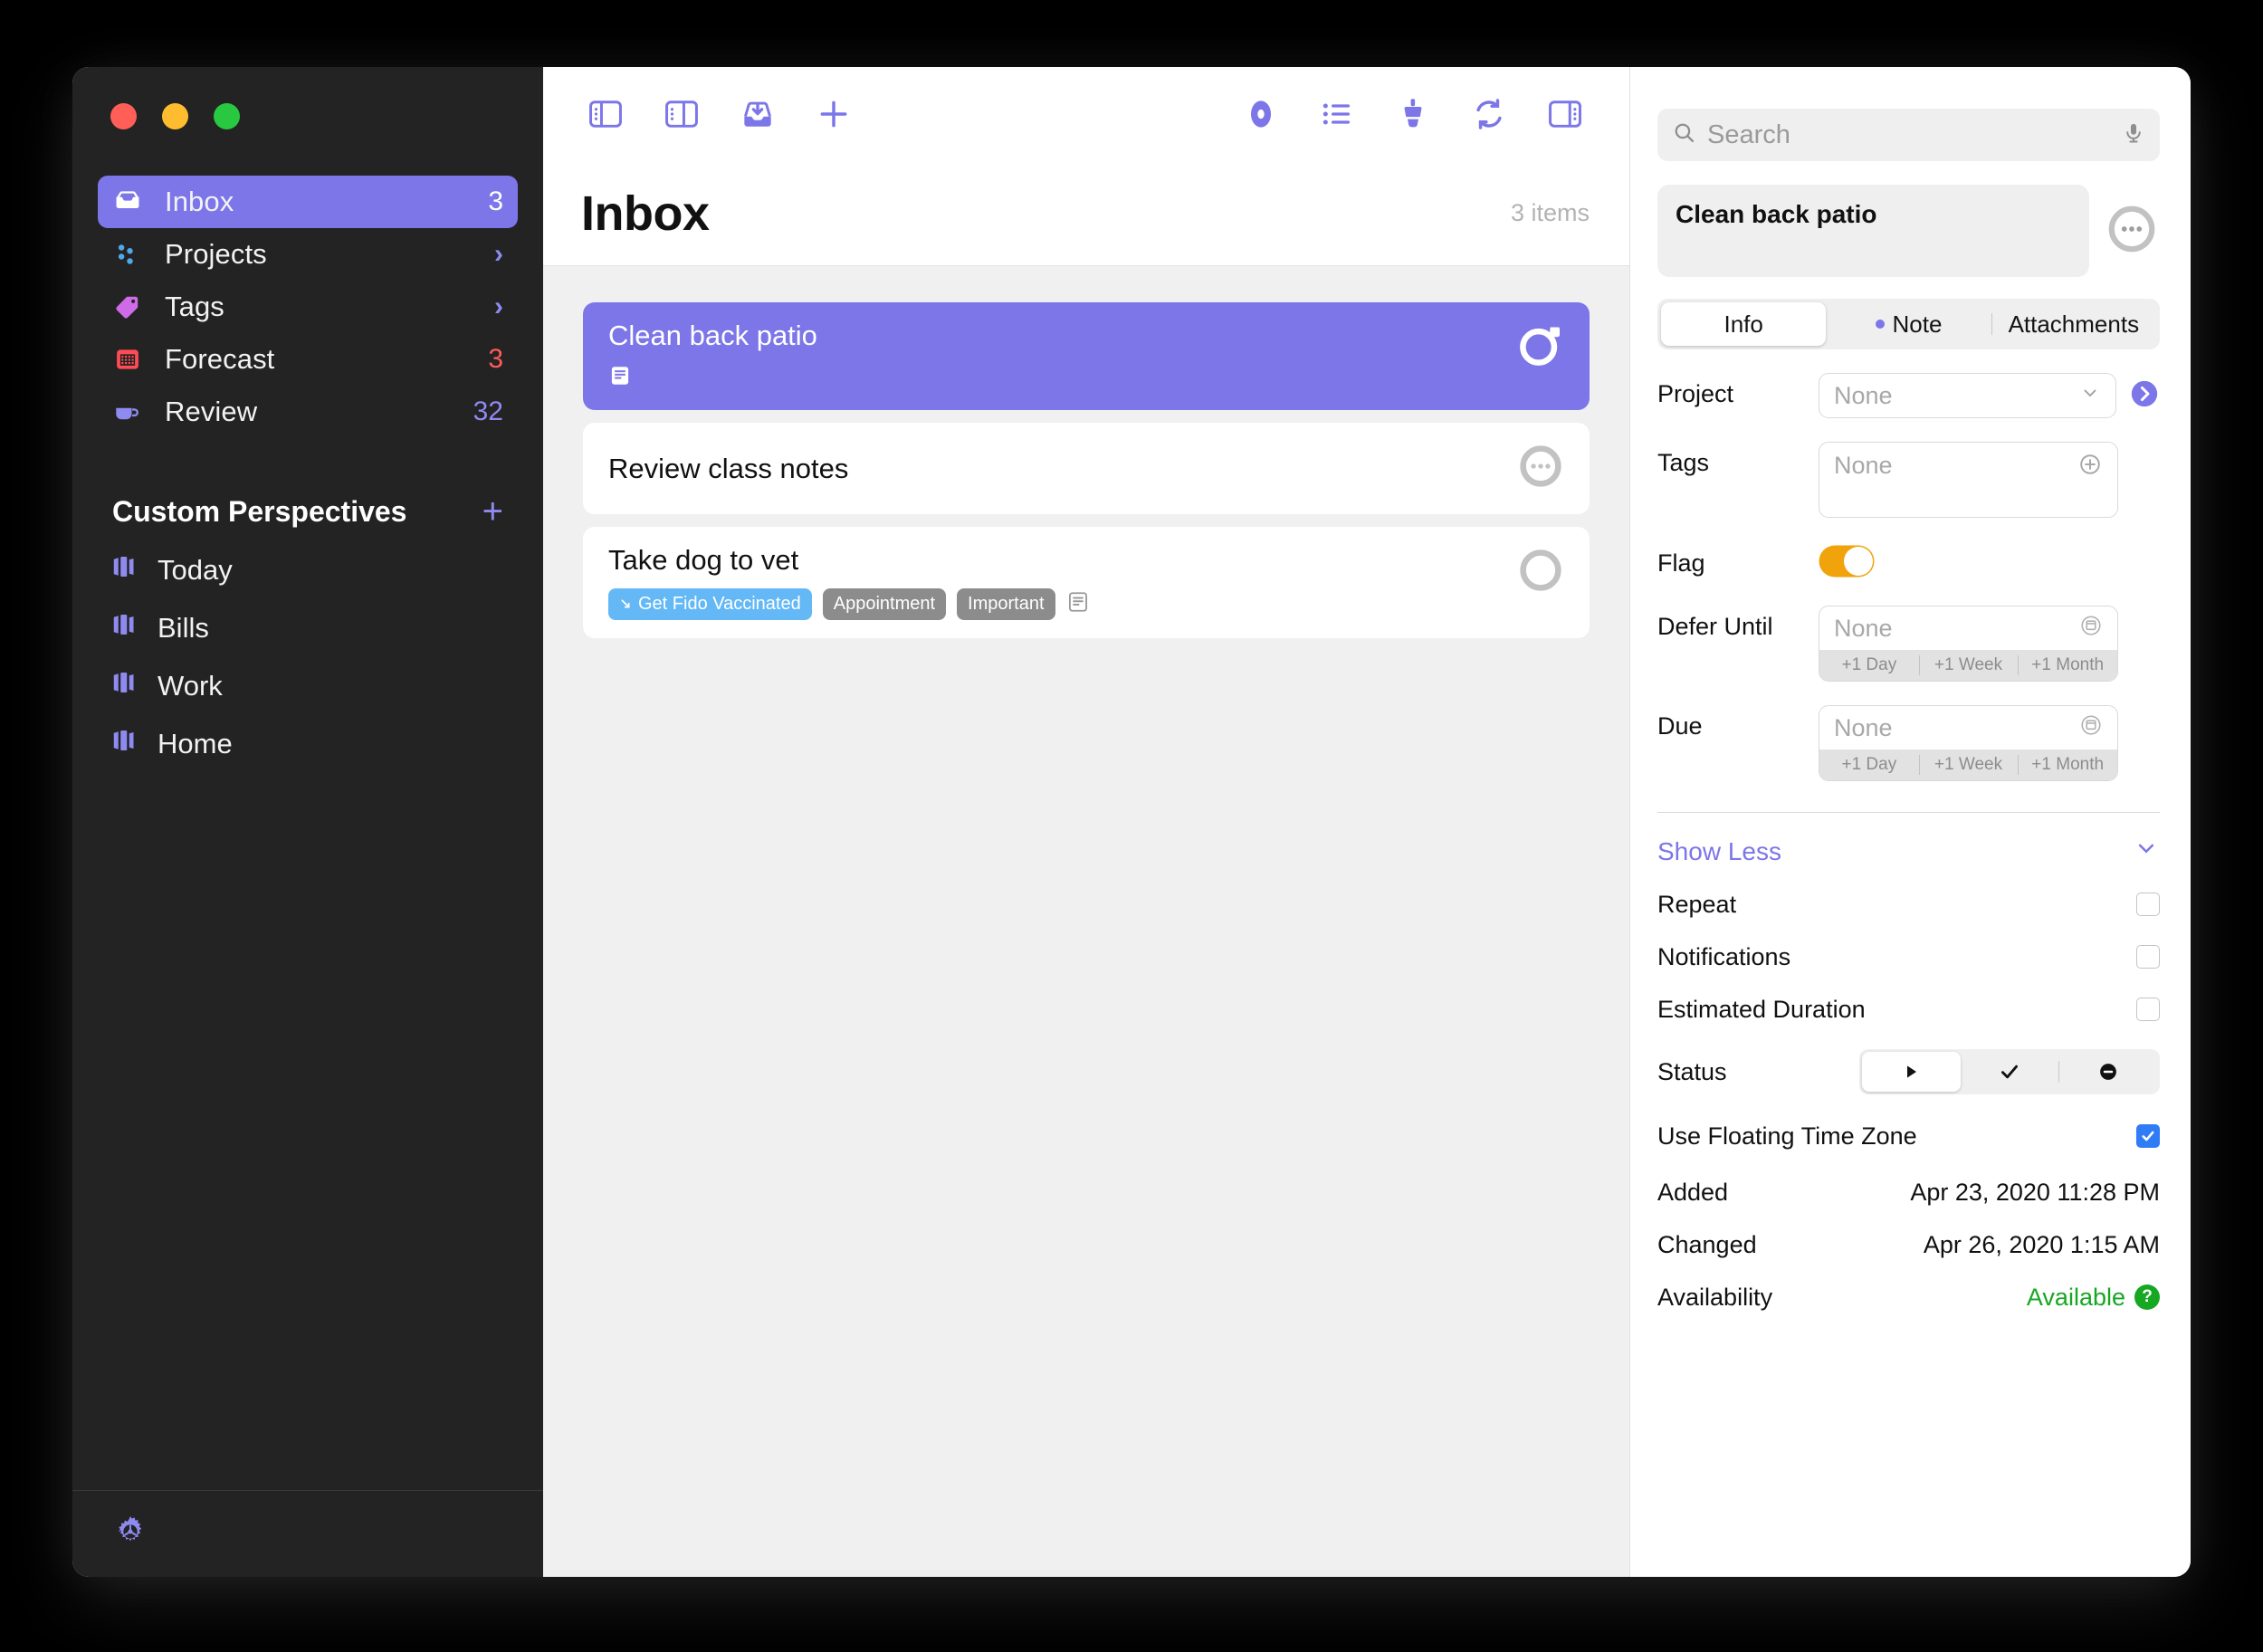  I want to click on notifications-checkbox, so click(2148, 957).